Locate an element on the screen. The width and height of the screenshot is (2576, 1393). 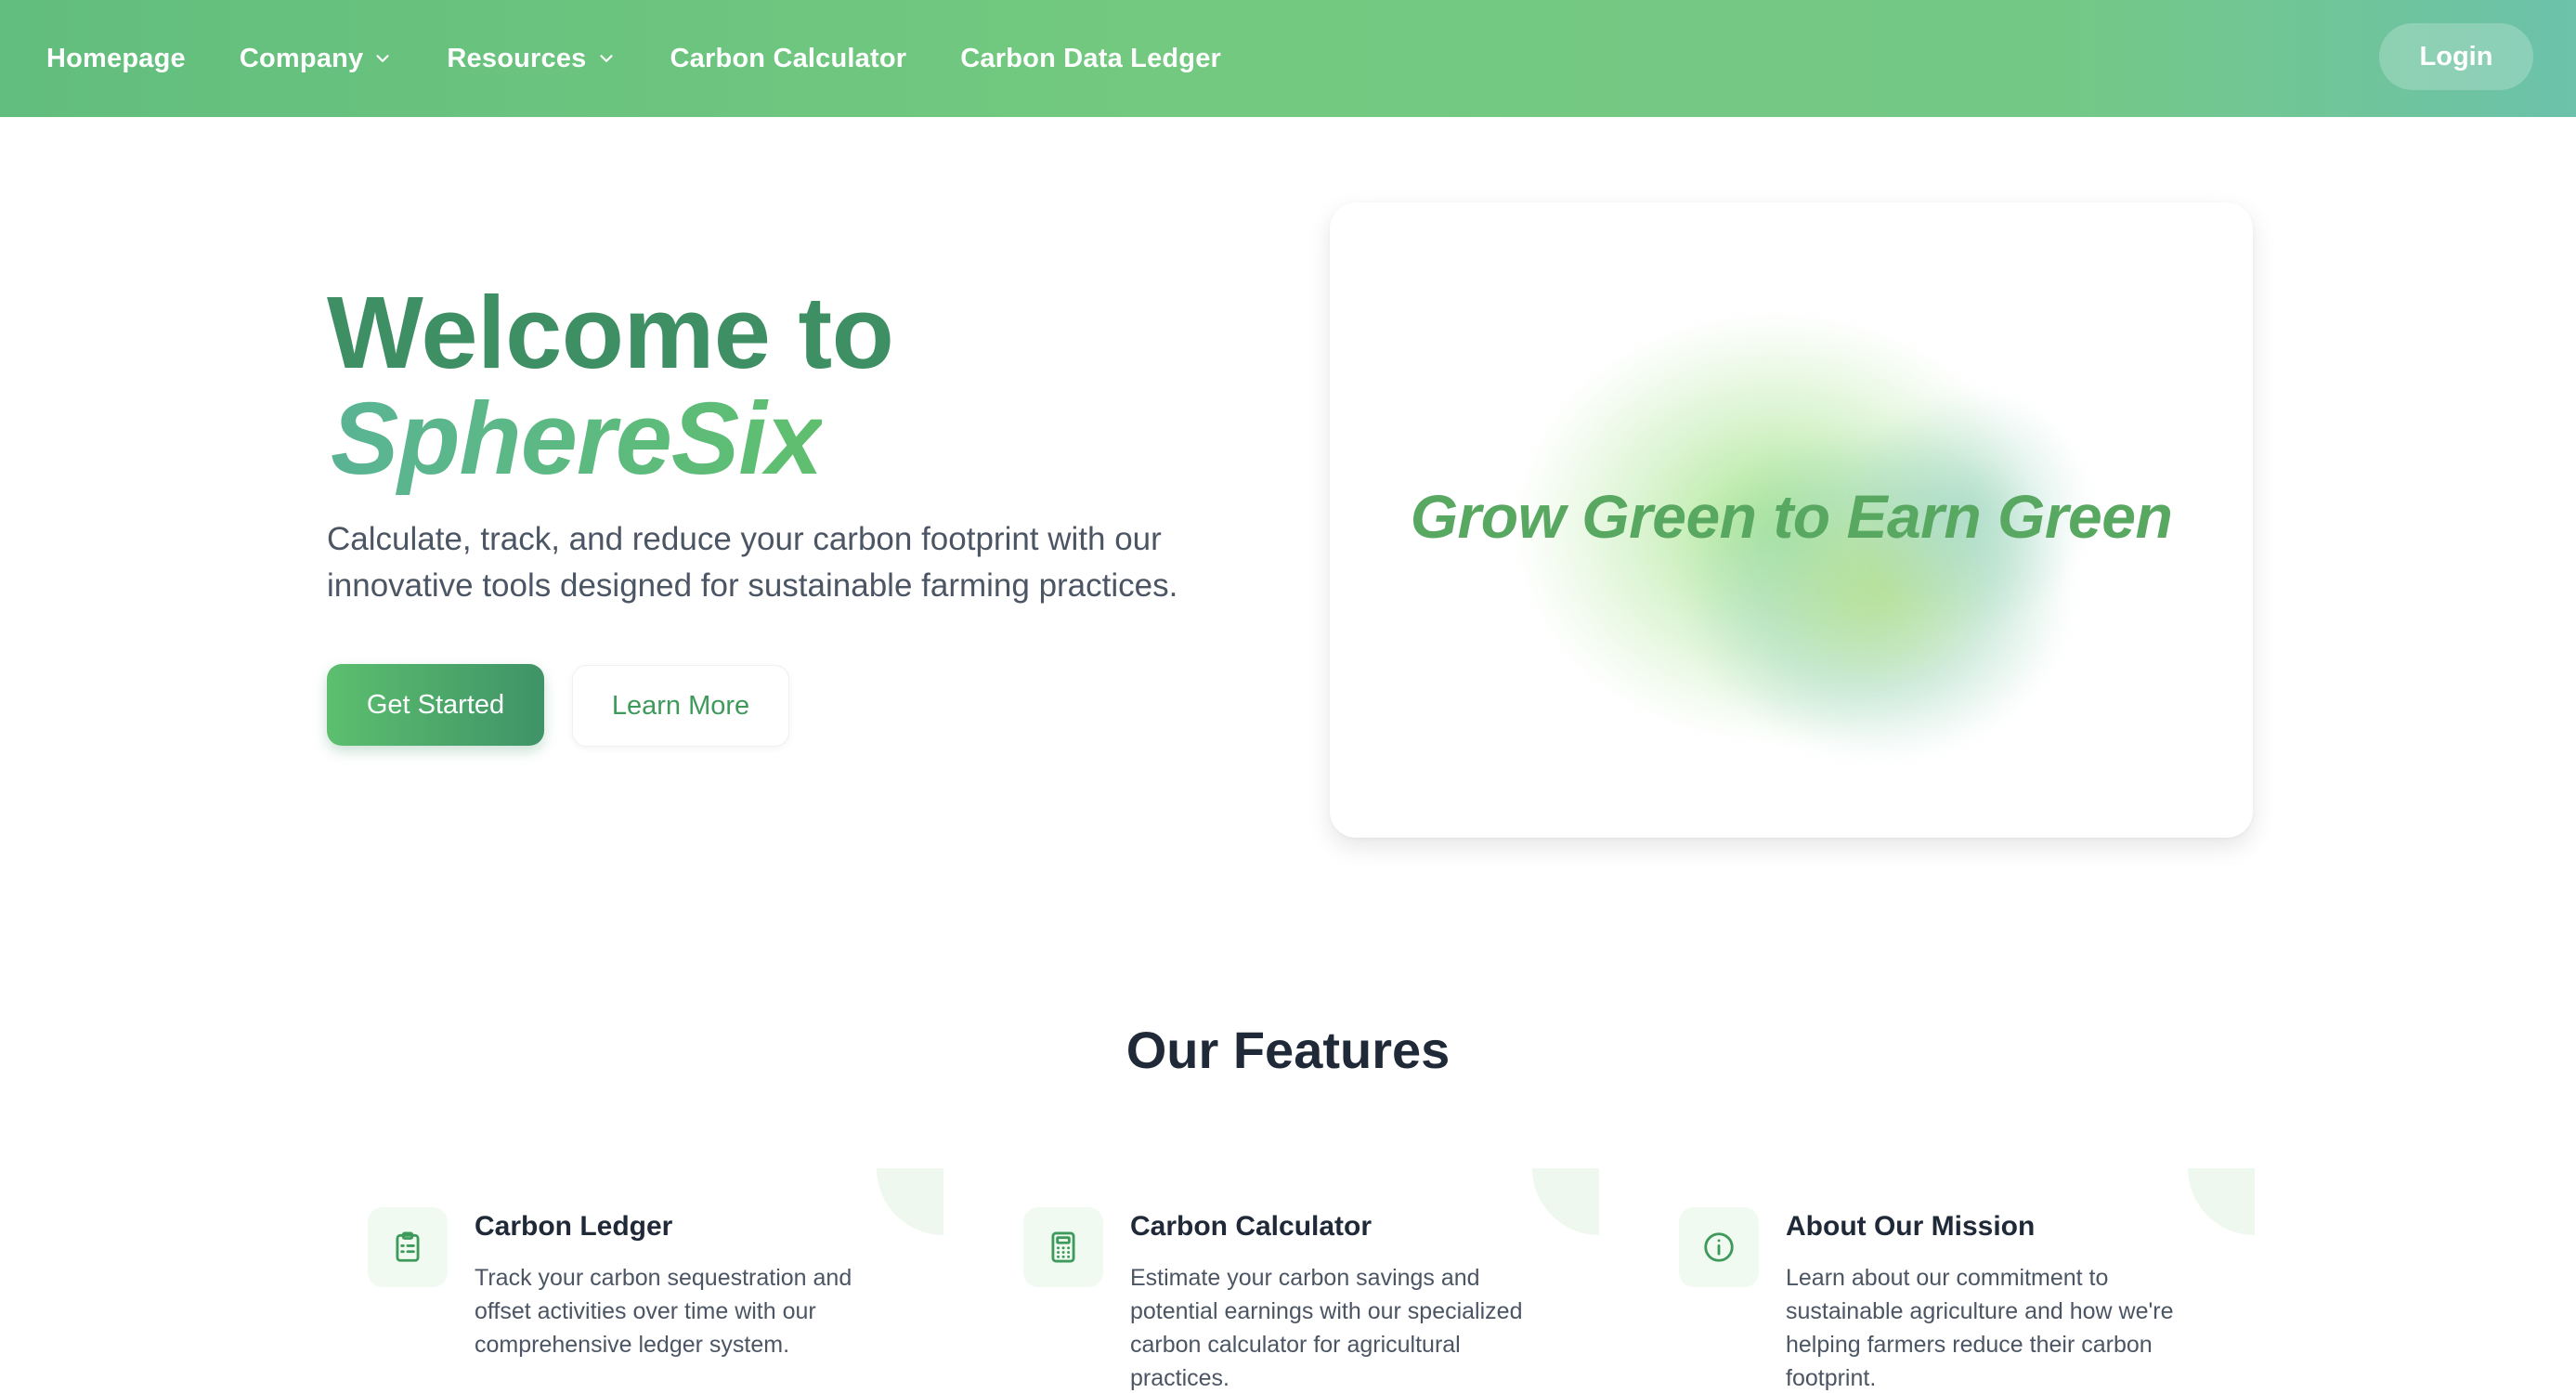
nav-homepage: Homepage is located at coordinates (116, 59).